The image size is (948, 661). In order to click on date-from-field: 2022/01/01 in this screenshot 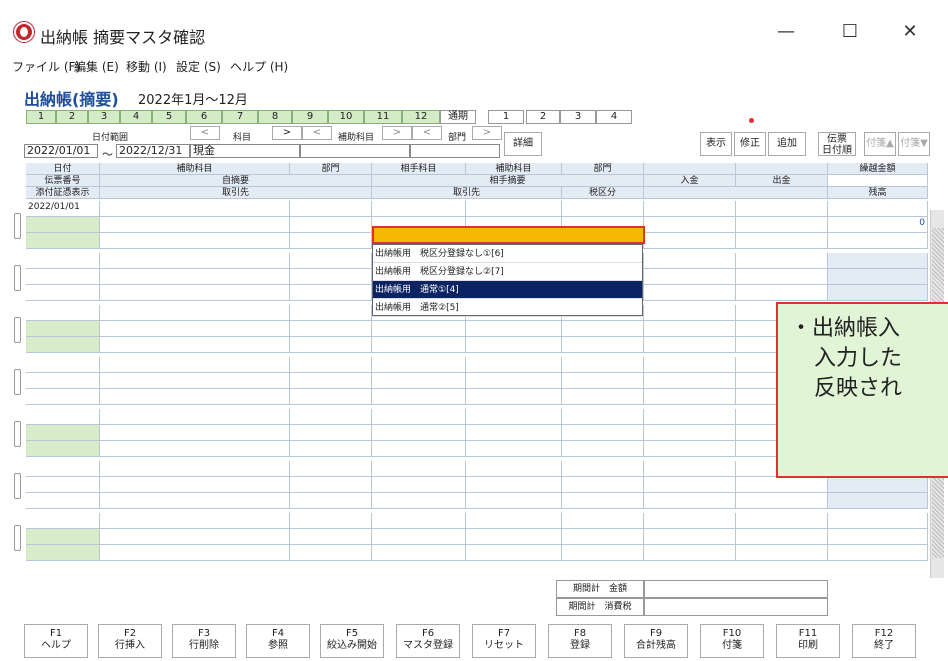, I will do `click(61, 151)`.